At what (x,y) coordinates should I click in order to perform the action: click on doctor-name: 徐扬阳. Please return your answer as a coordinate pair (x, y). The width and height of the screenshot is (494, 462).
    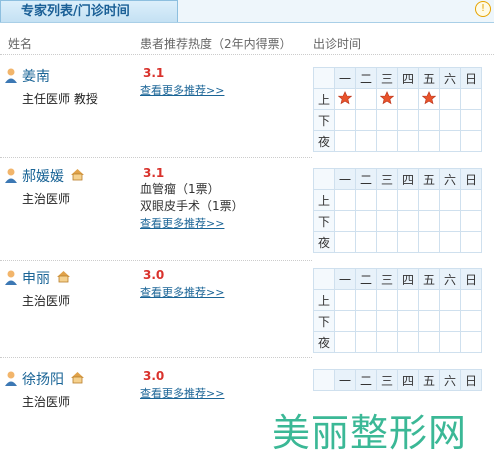
    Looking at the image, I should click on (43, 379).